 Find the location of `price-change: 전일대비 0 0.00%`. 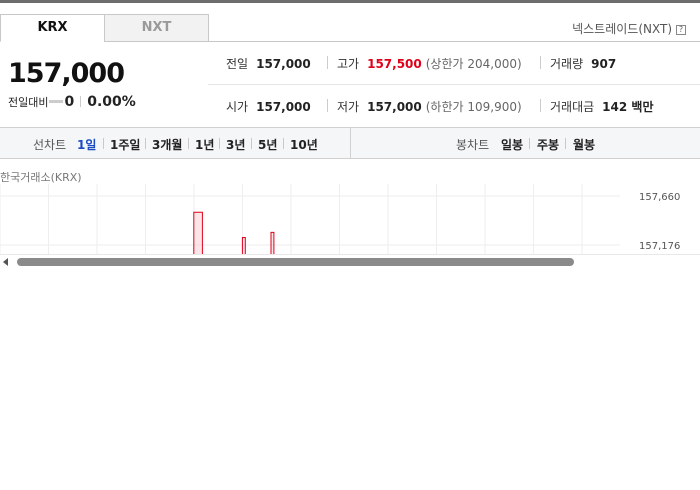

price-change: 전일대비 0 0.00% is located at coordinates (72, 102).